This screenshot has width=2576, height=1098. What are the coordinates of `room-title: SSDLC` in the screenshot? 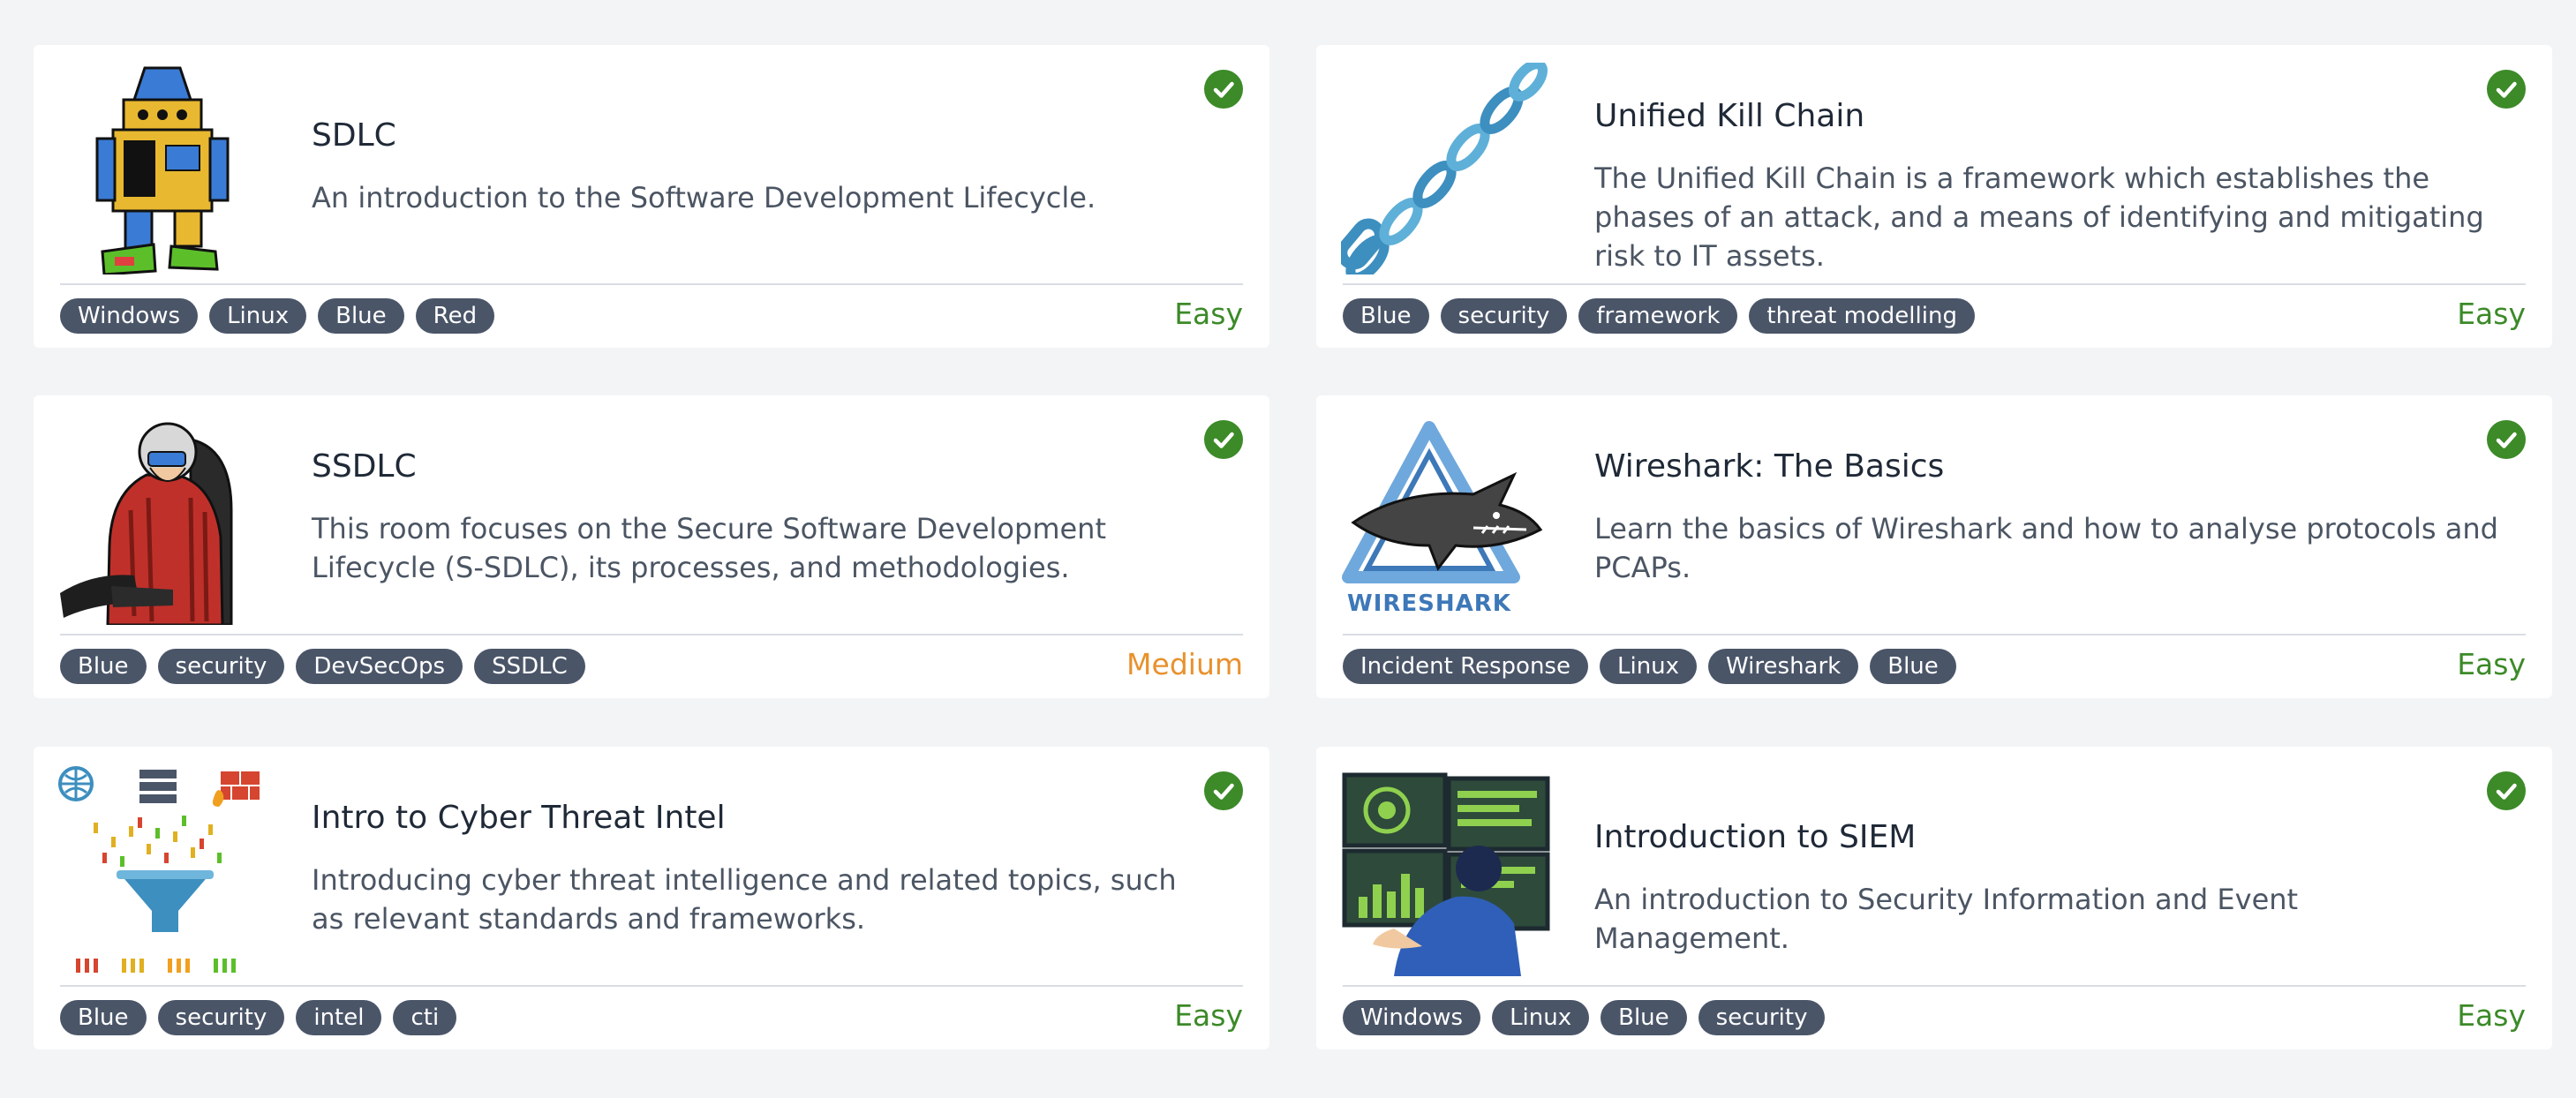 It's located at (751, 466).